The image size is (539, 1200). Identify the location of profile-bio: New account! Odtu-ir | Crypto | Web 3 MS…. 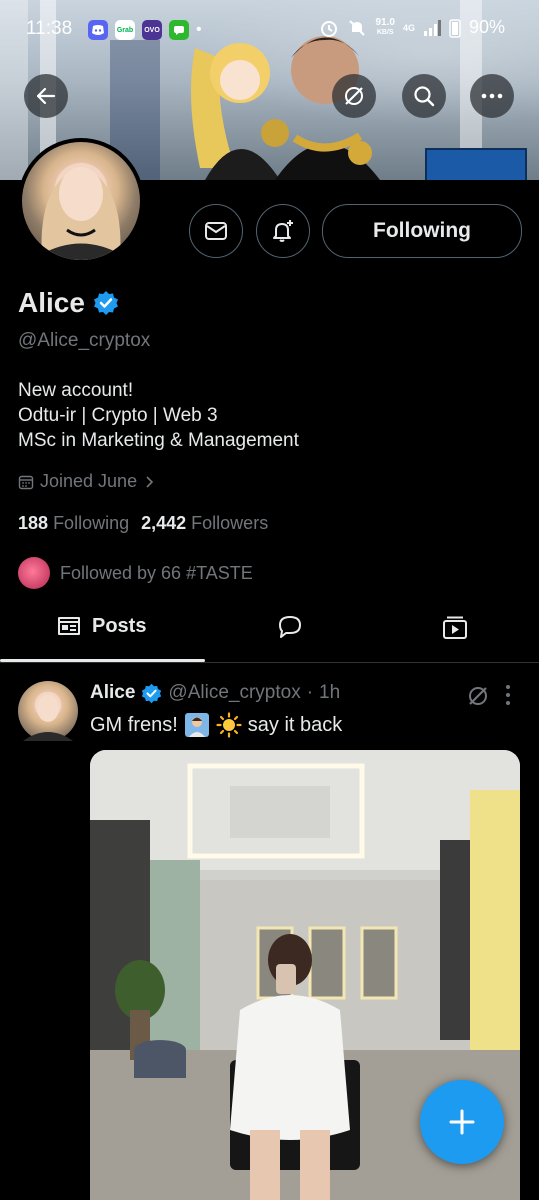
(158, 415).